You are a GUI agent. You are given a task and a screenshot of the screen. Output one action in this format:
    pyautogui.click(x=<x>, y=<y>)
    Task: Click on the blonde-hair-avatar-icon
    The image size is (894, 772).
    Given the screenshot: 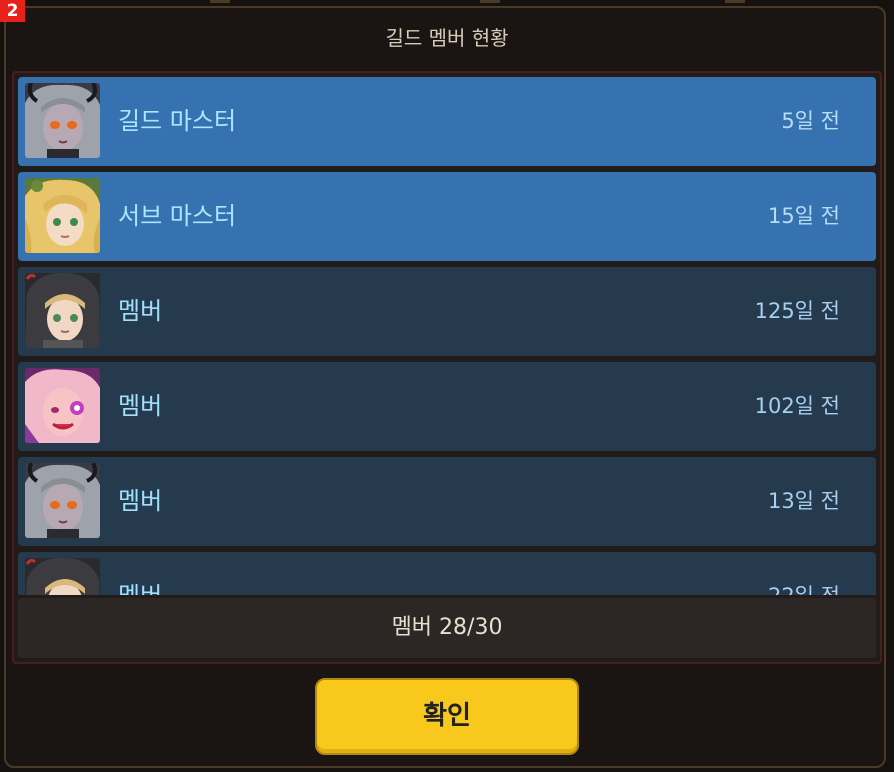 What is the action you would take?
    pyautogui.click(x=62, y=215)
    